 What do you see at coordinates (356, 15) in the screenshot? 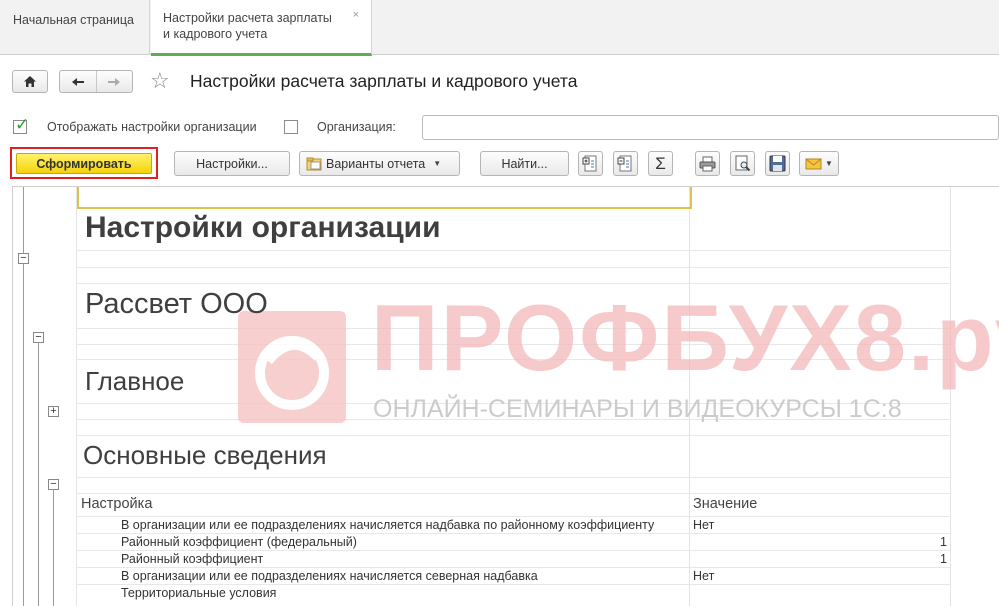
I see `close-icon: ×` at bounding box center [356, 15].